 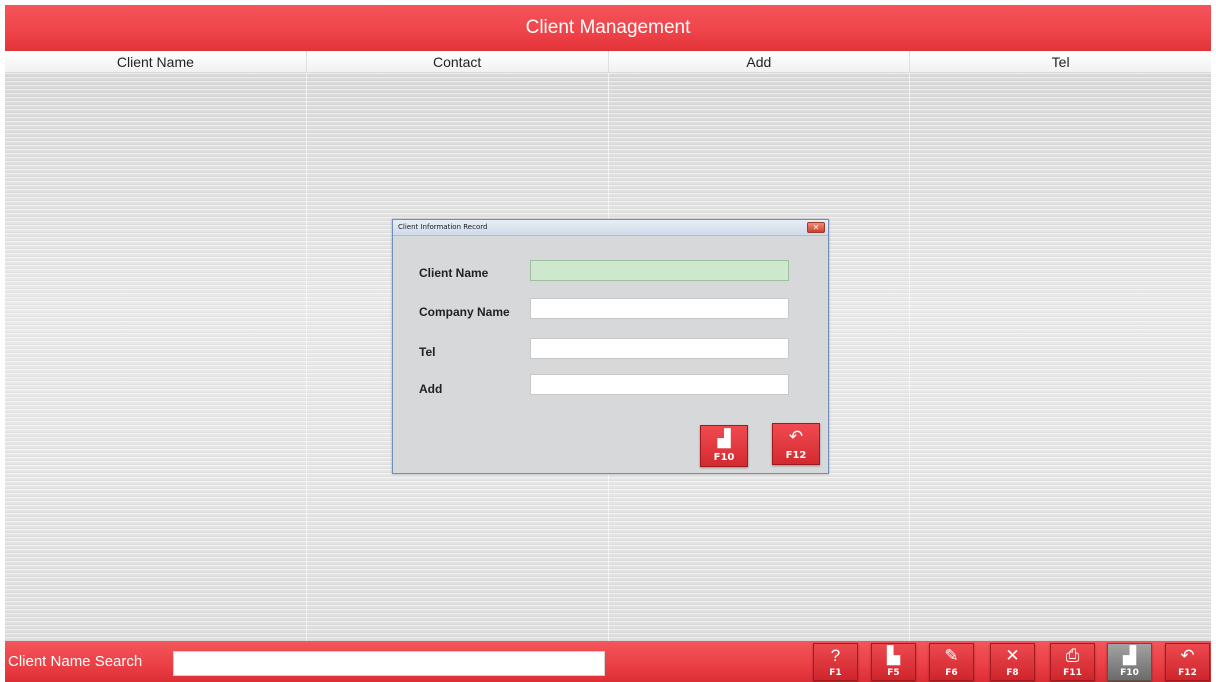 What do you see at coordinates (835, 673) in the screenshot?
I see `help-key-label: F1` at bounding box center [835, 673].